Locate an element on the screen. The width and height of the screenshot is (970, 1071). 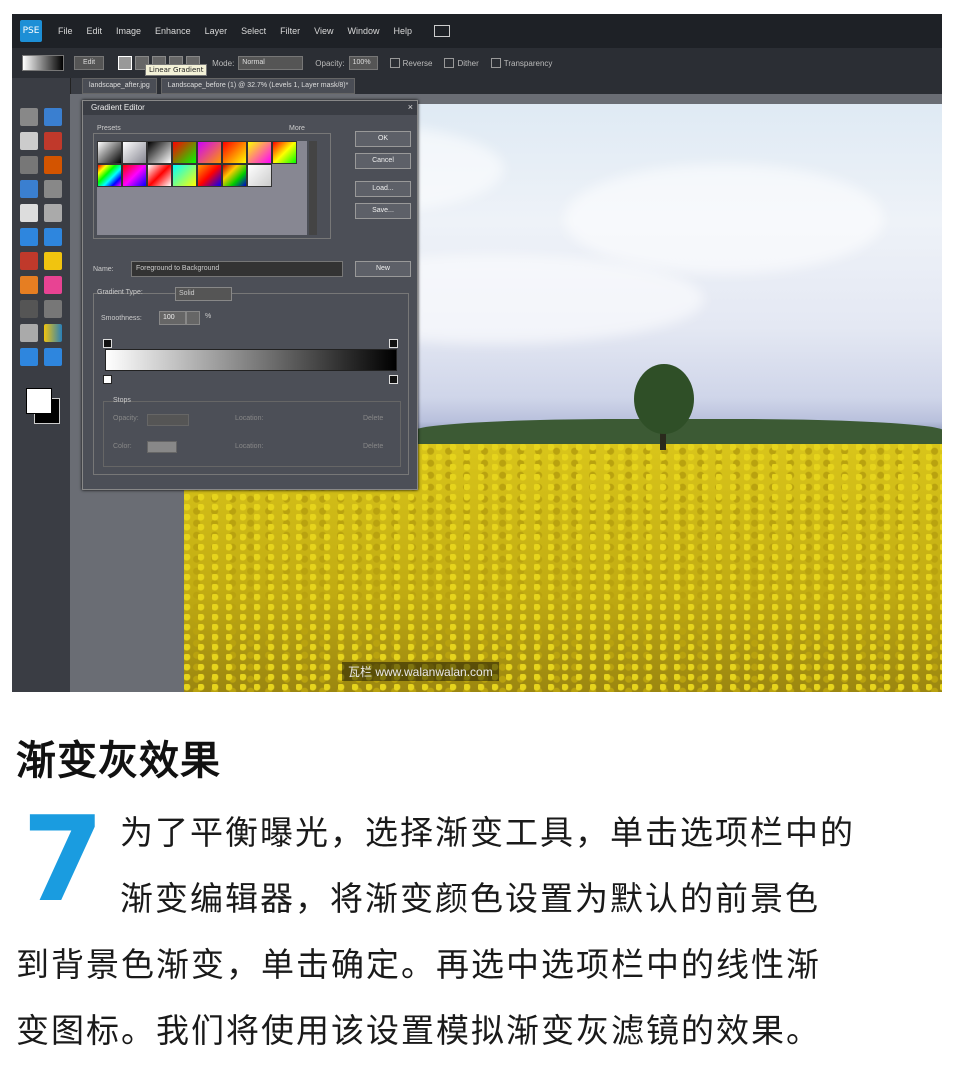
straighten-tool-icon is located at coordinates (53, 237).